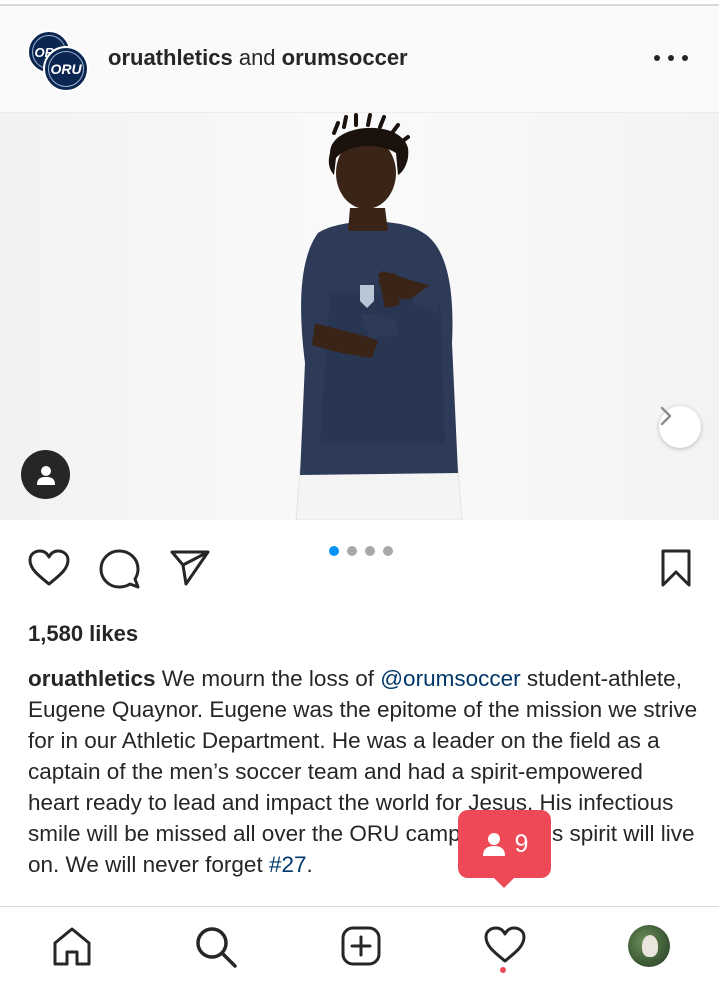  What do you see at coordinates (521, 843) in the screenshot?
I see `notification-count: 9` at bounding box center [521, 843].